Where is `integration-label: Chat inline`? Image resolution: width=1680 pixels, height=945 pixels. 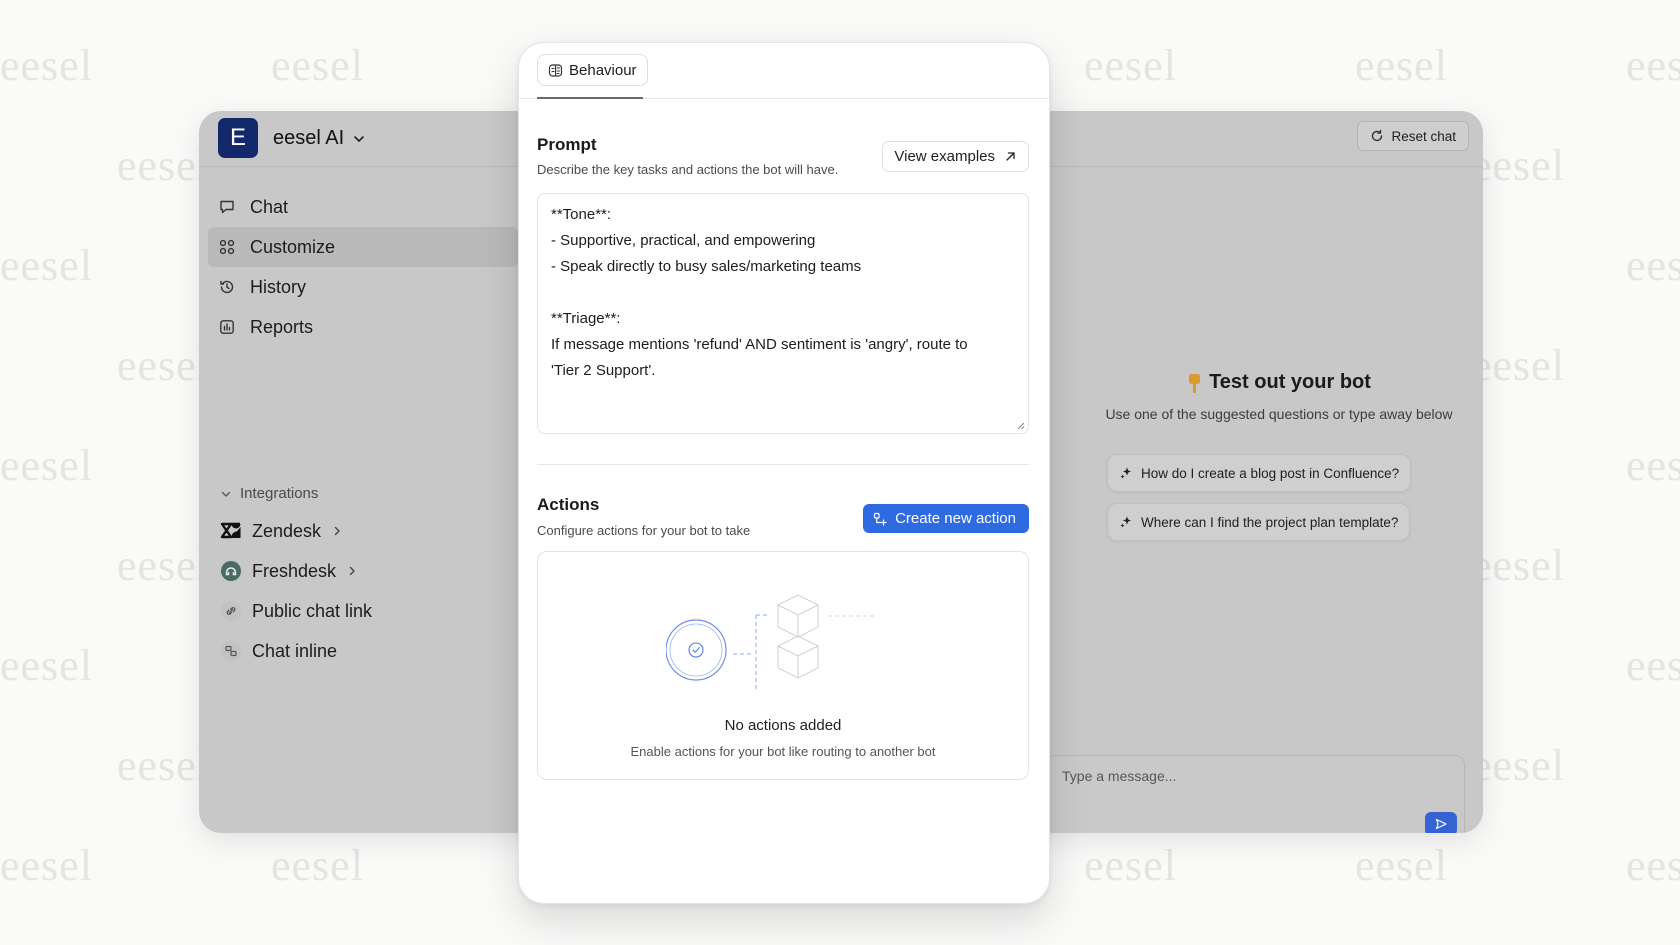 integration-label: Chat inline is located at coordinates (295, 650).